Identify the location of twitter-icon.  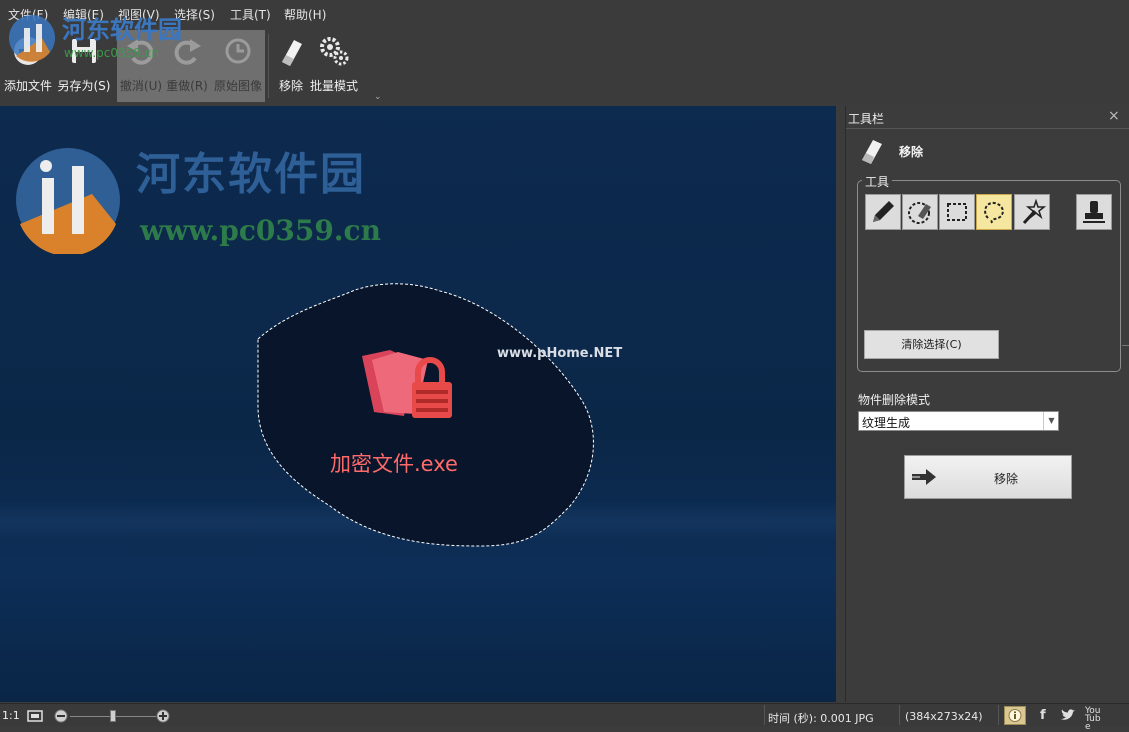
(1068, 715).